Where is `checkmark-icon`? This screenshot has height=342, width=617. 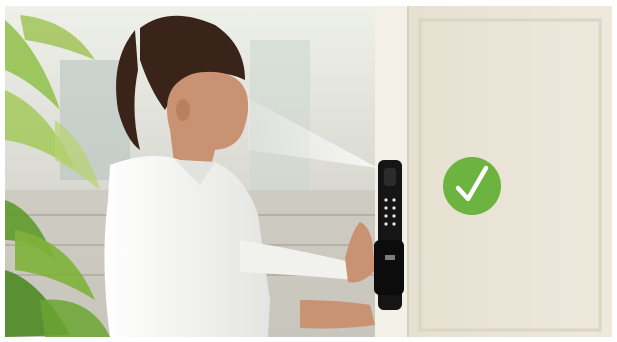 checkmark-icon is located at coordinates (472, 186).